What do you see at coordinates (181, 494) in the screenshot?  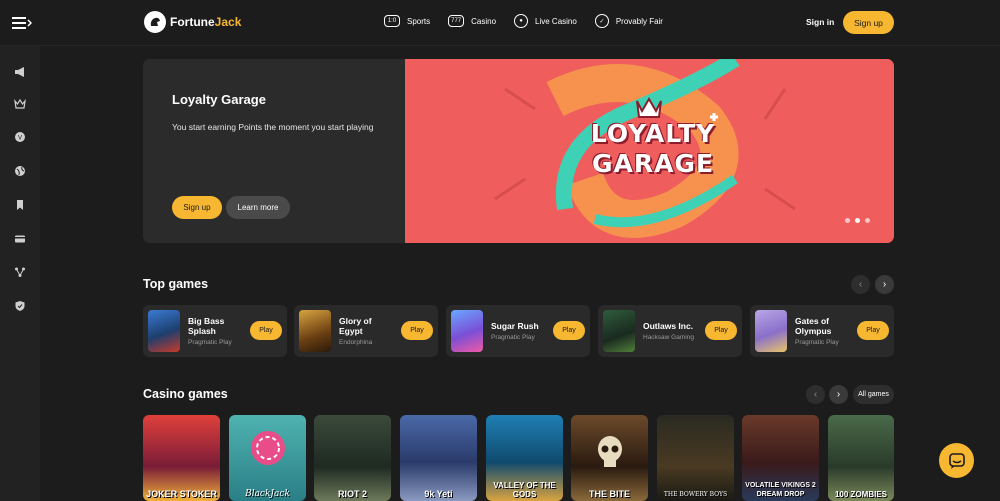 I see `casino-game-title: JOKER STOKER` at bounding box center [181, 494].